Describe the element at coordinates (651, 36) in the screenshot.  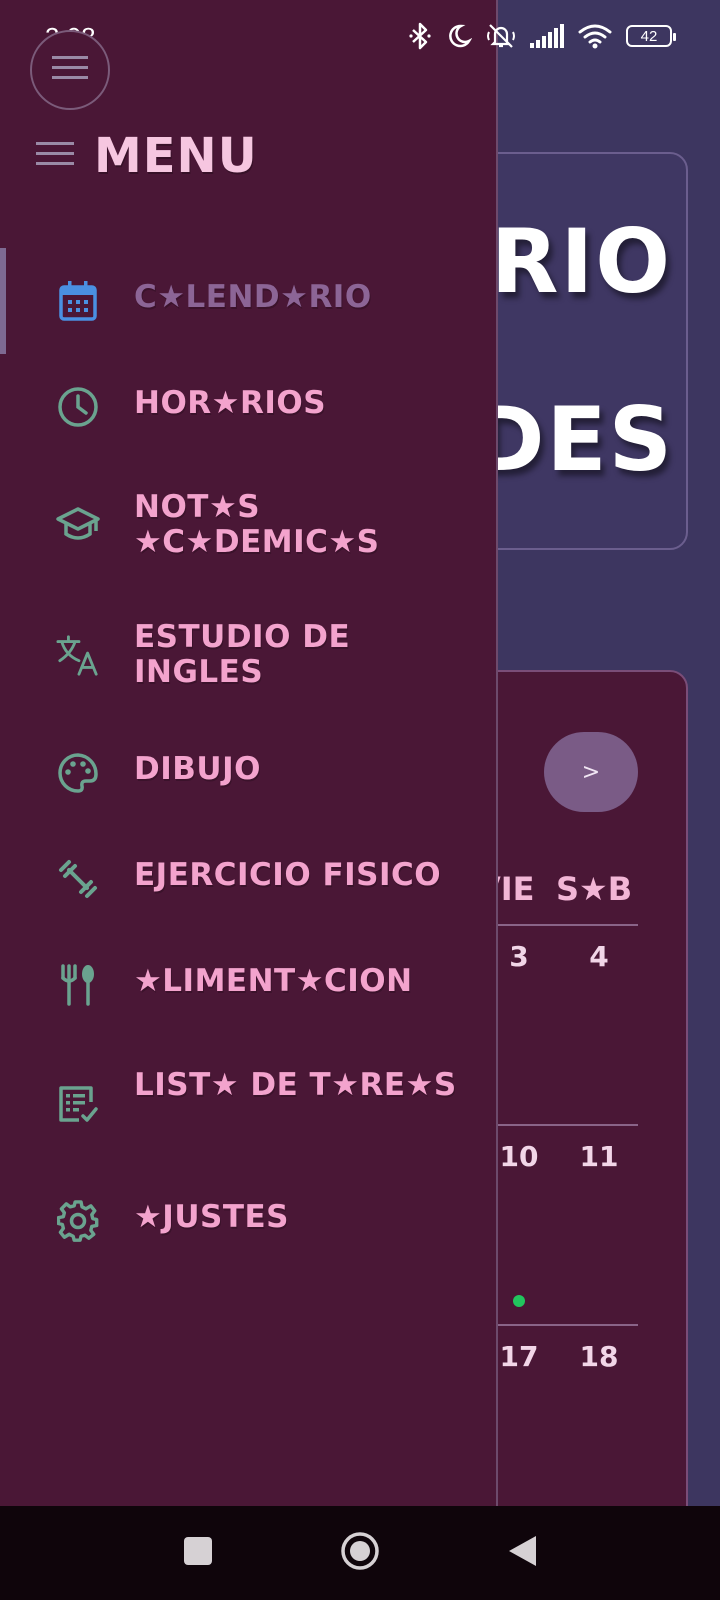
I see `battery-indicator: 42` at that location.